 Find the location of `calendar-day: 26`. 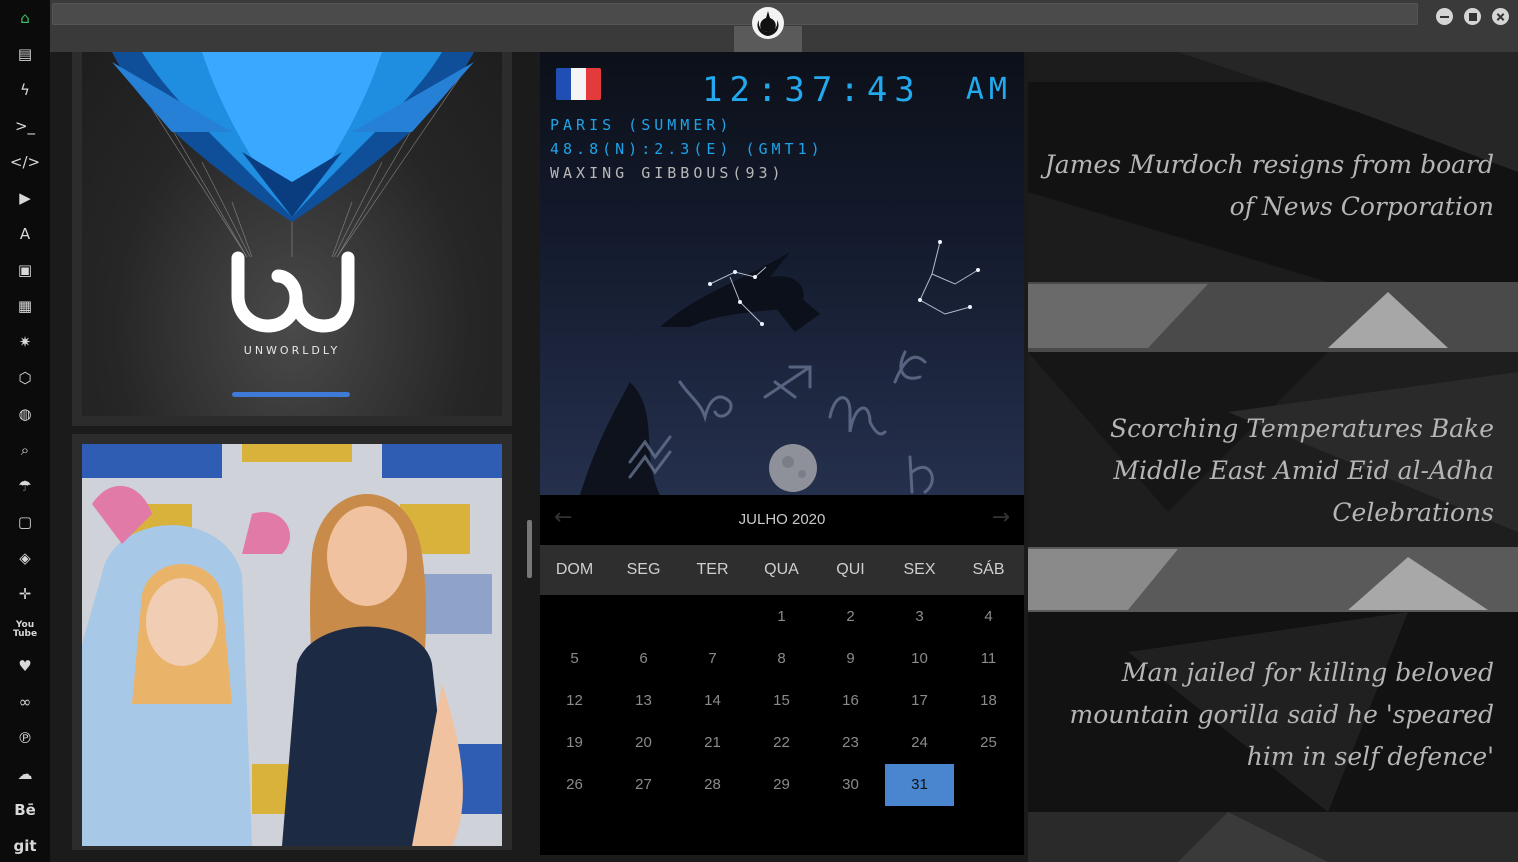

calendar-day: 26 is located at coordinates (574, 785).